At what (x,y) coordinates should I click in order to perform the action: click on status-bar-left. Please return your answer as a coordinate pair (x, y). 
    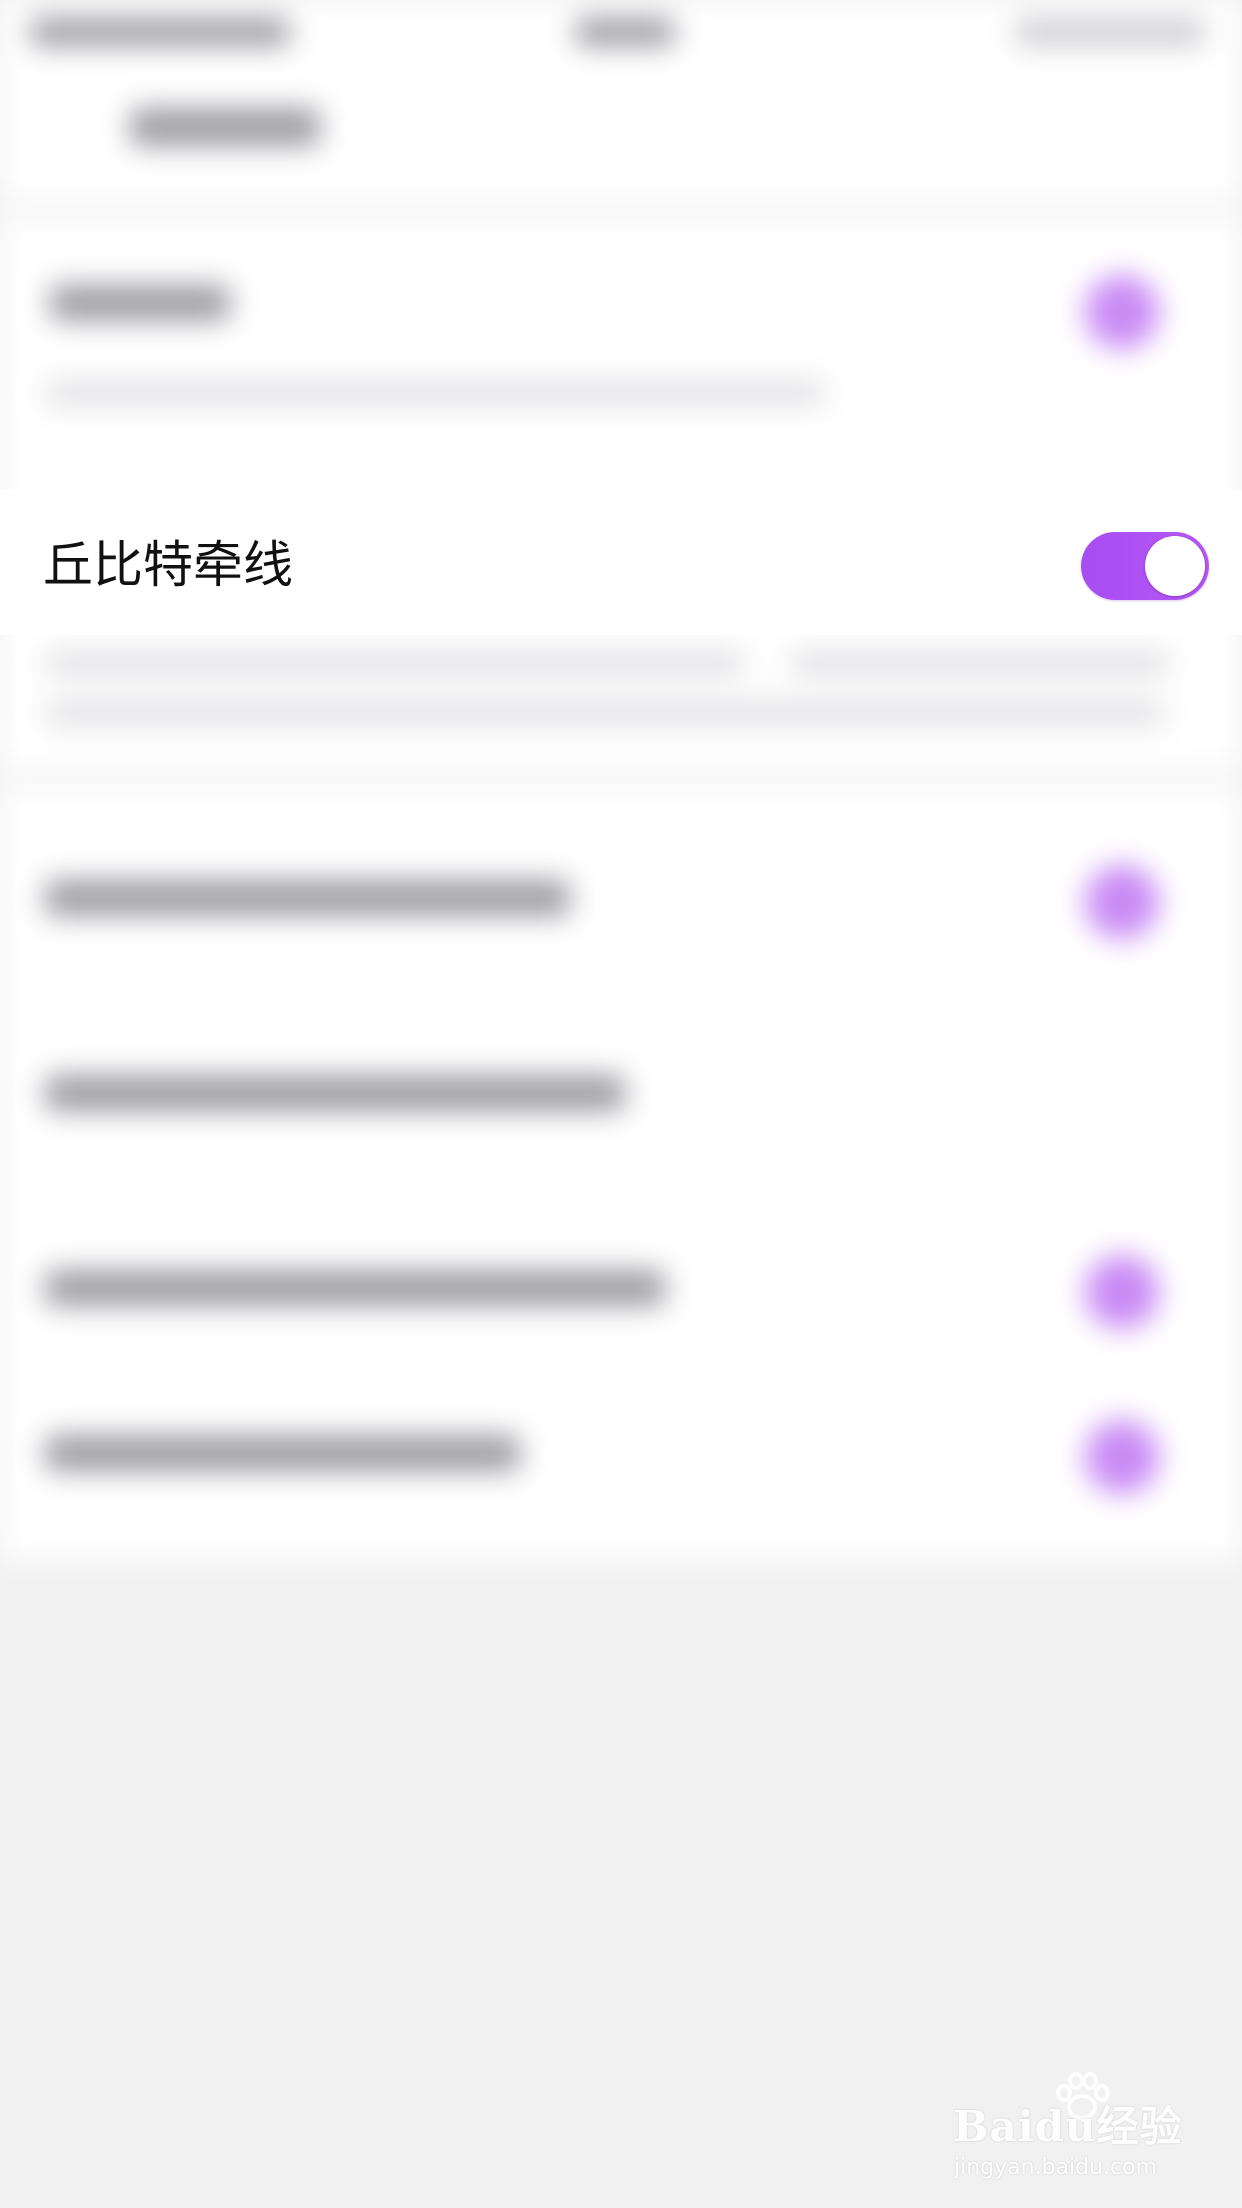
    Looking at the image, I should click on (160, 32).